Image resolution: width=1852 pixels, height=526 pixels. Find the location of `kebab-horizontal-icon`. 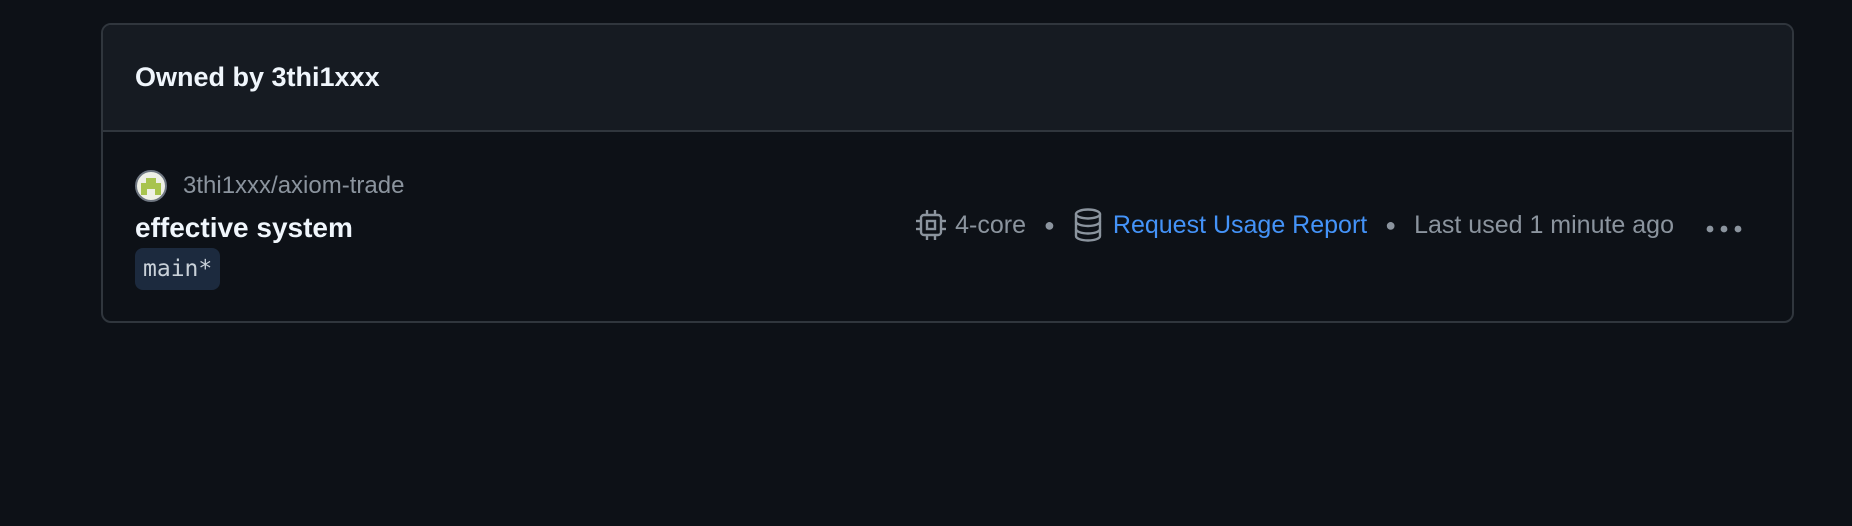

kebab-horizontal-icon is located at coordinates (1724, 225).